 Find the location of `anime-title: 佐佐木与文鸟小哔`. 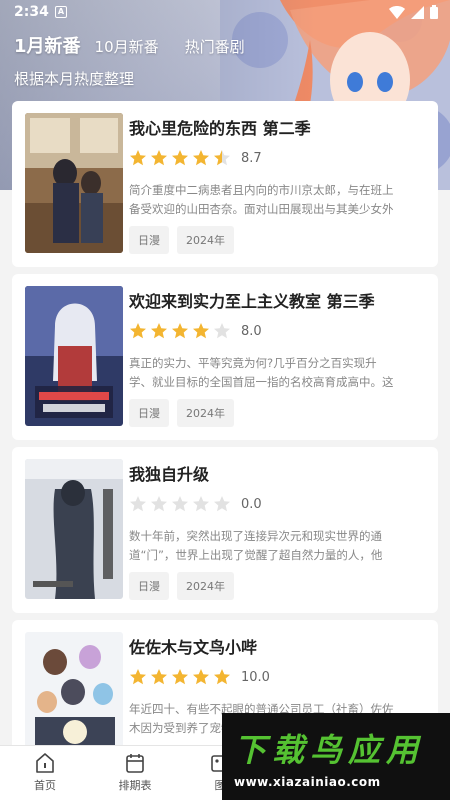

anime-title: 佐佐木与文鸟小哔 is located at coordinates (193, 647).